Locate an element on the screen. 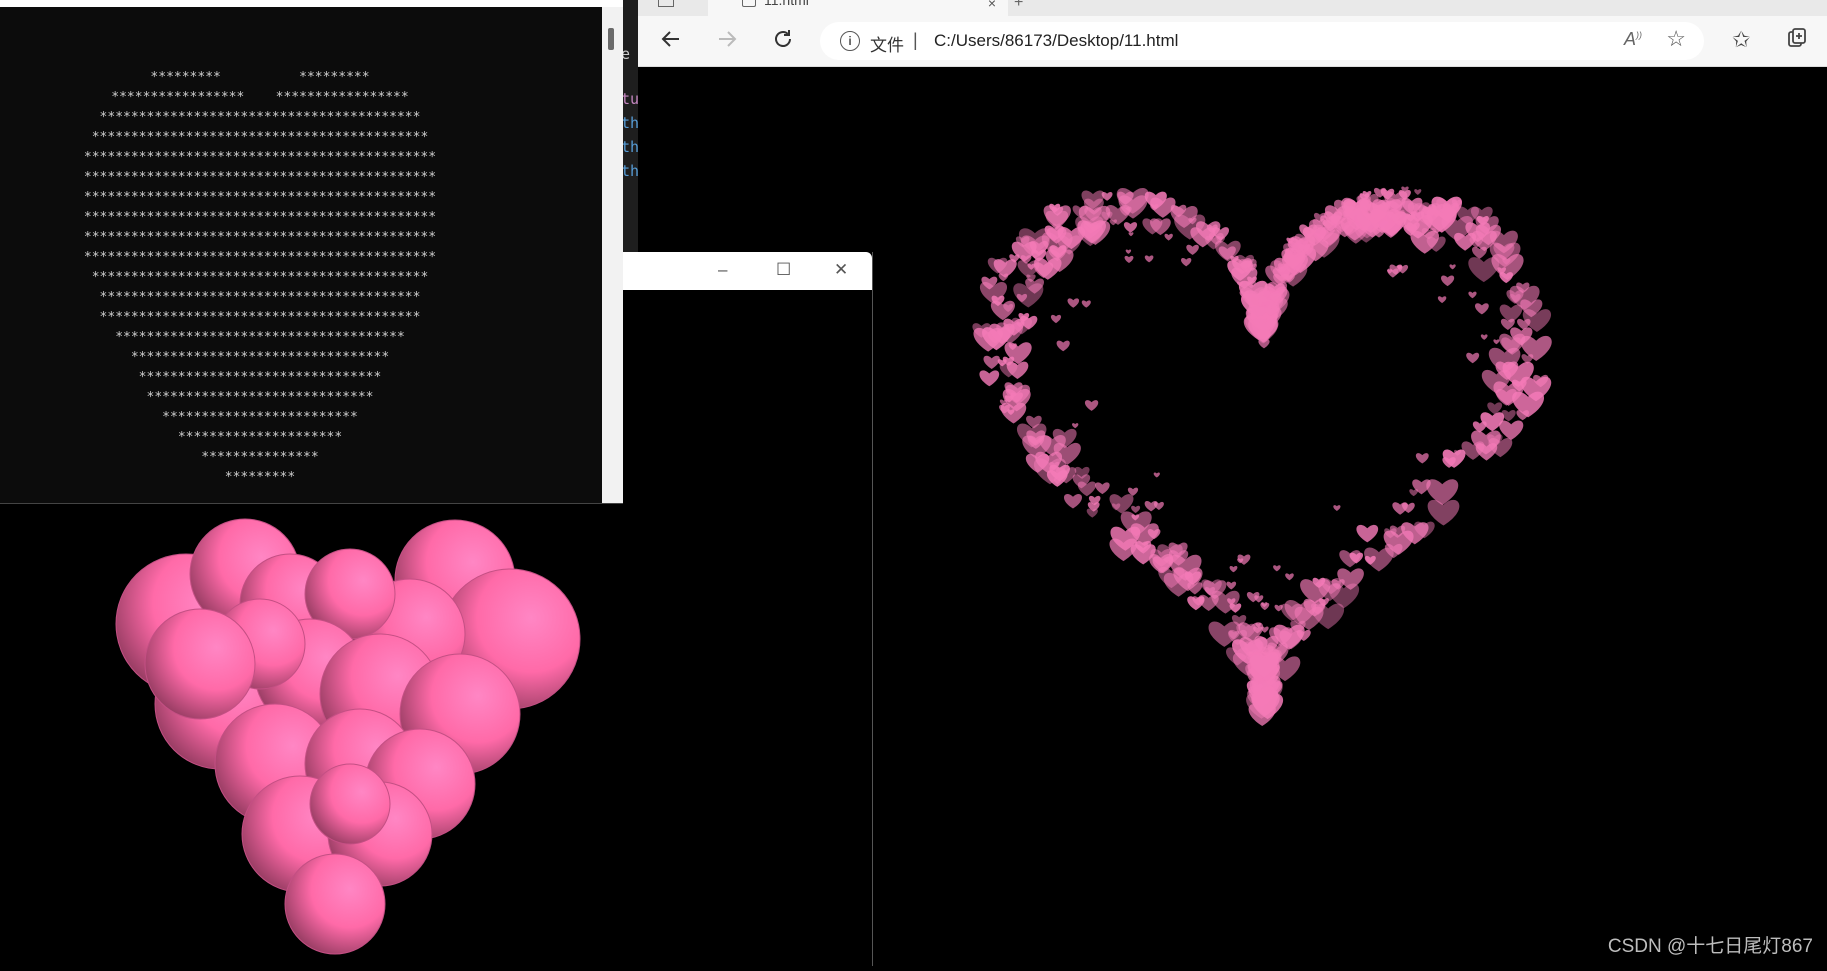 This screenshot has width=1827, height=971. console-line: ************************************* is located at coordinates (260, 337).